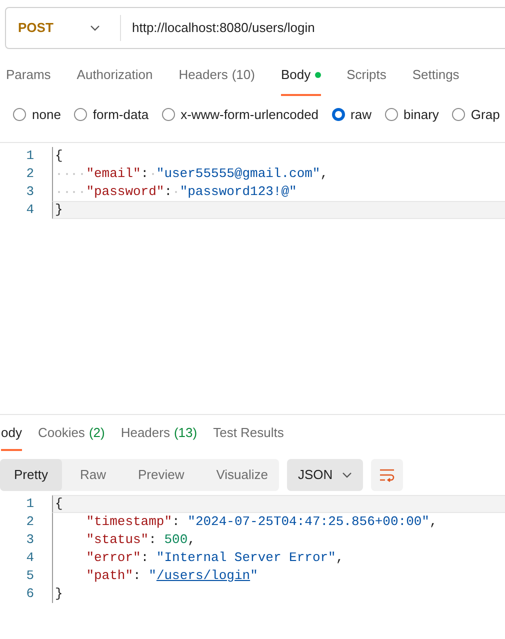 The image size is (505, 639). I want to click on line-number: 6, so click(29, 593).